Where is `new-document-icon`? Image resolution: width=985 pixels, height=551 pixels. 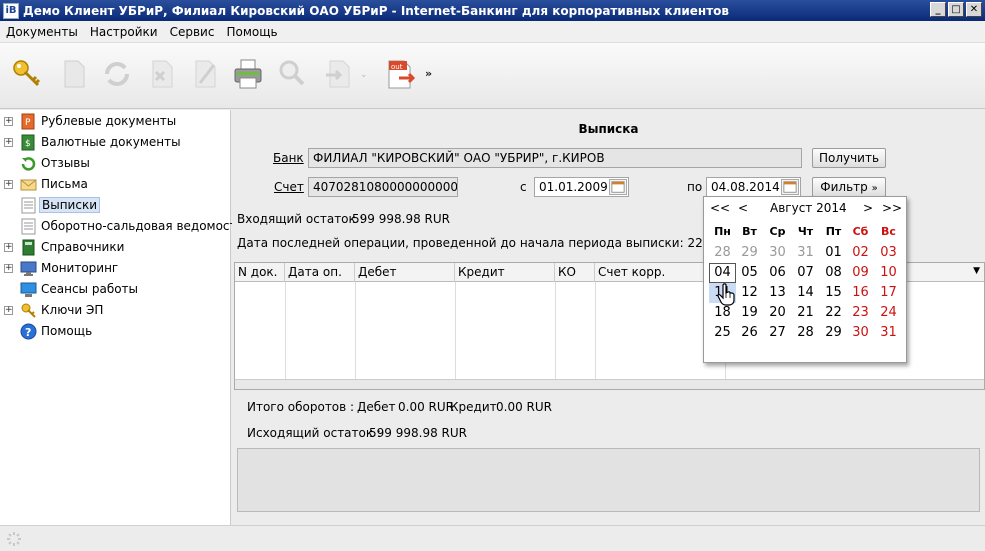
new-document-icon is located at coordinates (74, 74).